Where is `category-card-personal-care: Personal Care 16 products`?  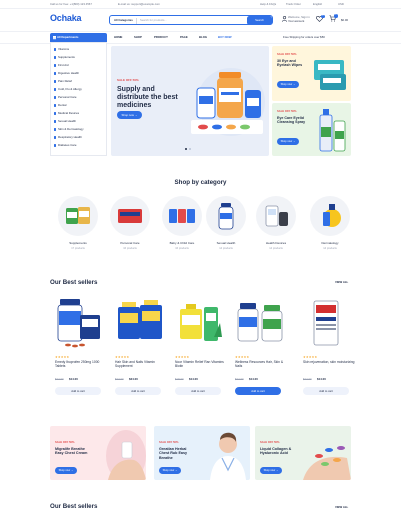 category-card-personal-care: Personal Care 16 products is located at coordinates (130, 227).